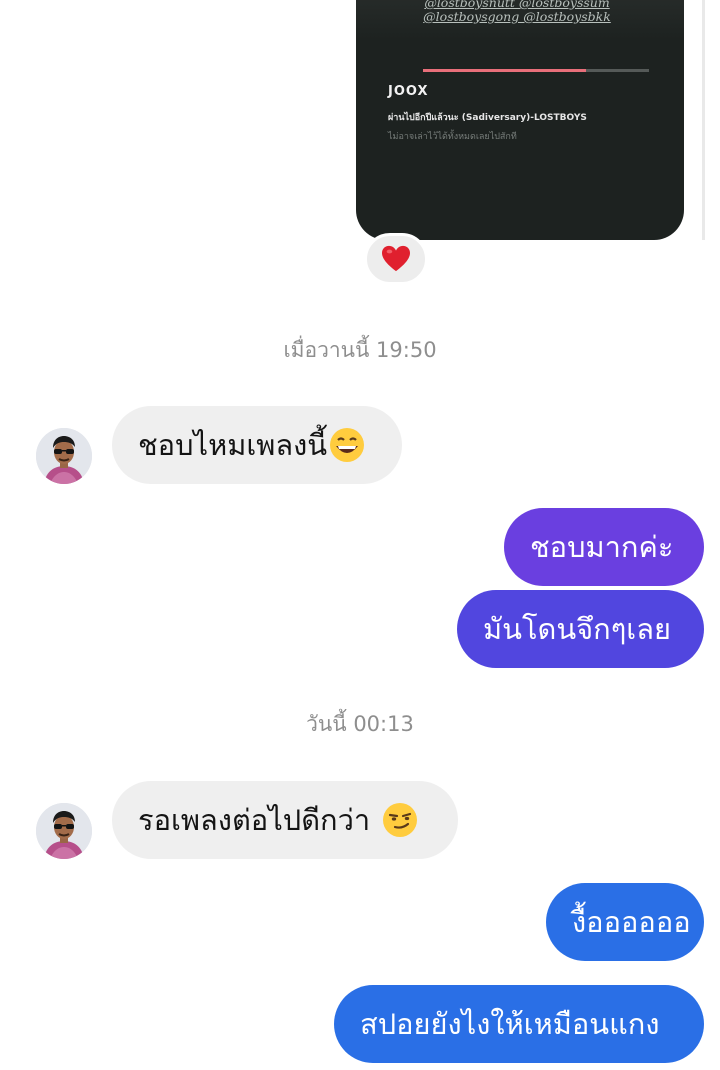 The image size is (720, 1070). What do you see at coordinates (631, 922) in the screenshot?
I see `message-text: งื้ออออออ` at bounding box center [631, 922].